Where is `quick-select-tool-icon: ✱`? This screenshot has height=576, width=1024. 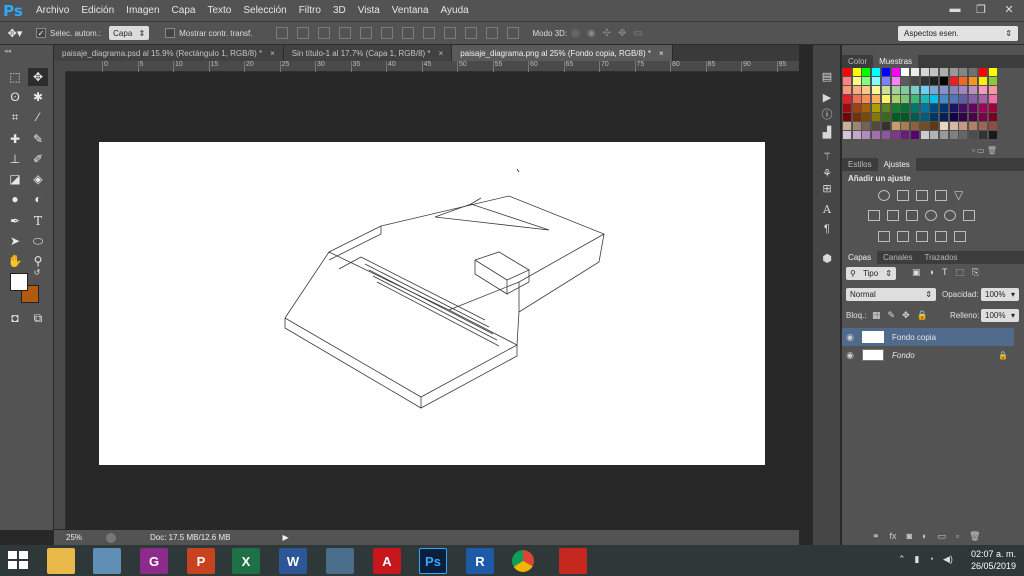 quick-select-tool-icon: ✱ is located at coordinates (38, 97).